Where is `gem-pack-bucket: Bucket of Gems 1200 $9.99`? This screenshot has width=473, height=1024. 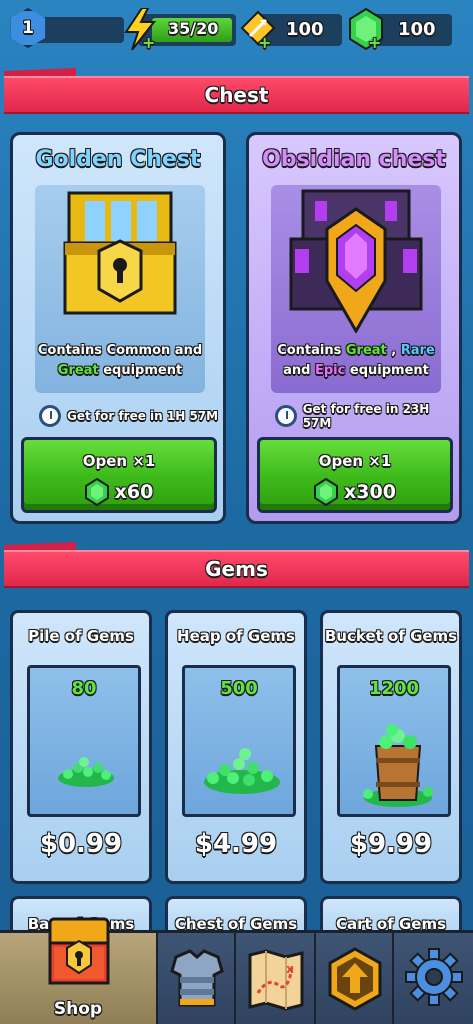 gem-pack-bucket: Bucket of Gems 1200 $9.99 is located at coordinates (391, 747).